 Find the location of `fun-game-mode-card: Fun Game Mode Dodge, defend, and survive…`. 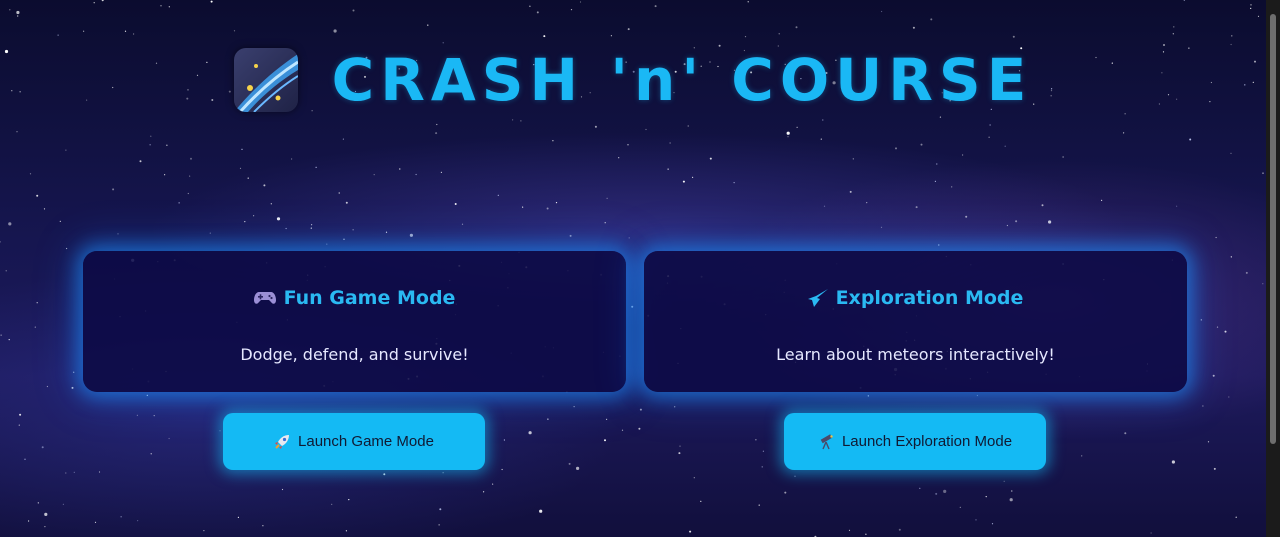

fun-game-mode-card: Fun Game Mode Dodge, defend, and survive… is located at coordinates (354, 321).